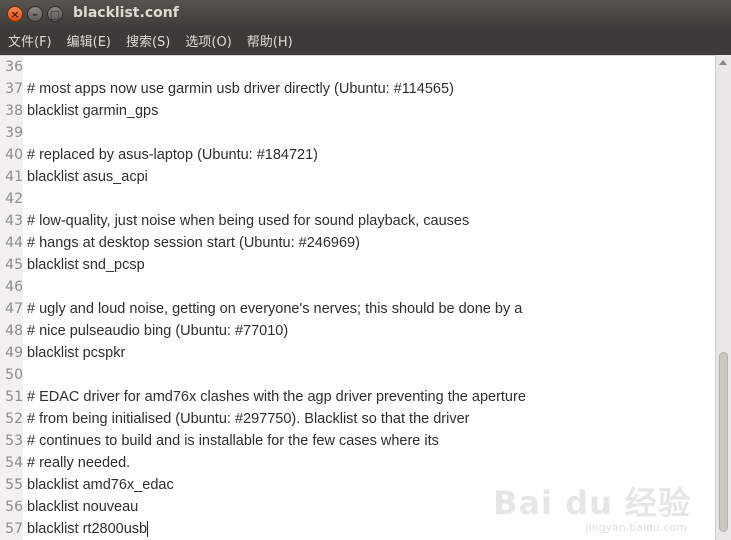 The width and height of the screenshot is (731, 540). I want to click on line-number: 50, so click(11, 375).